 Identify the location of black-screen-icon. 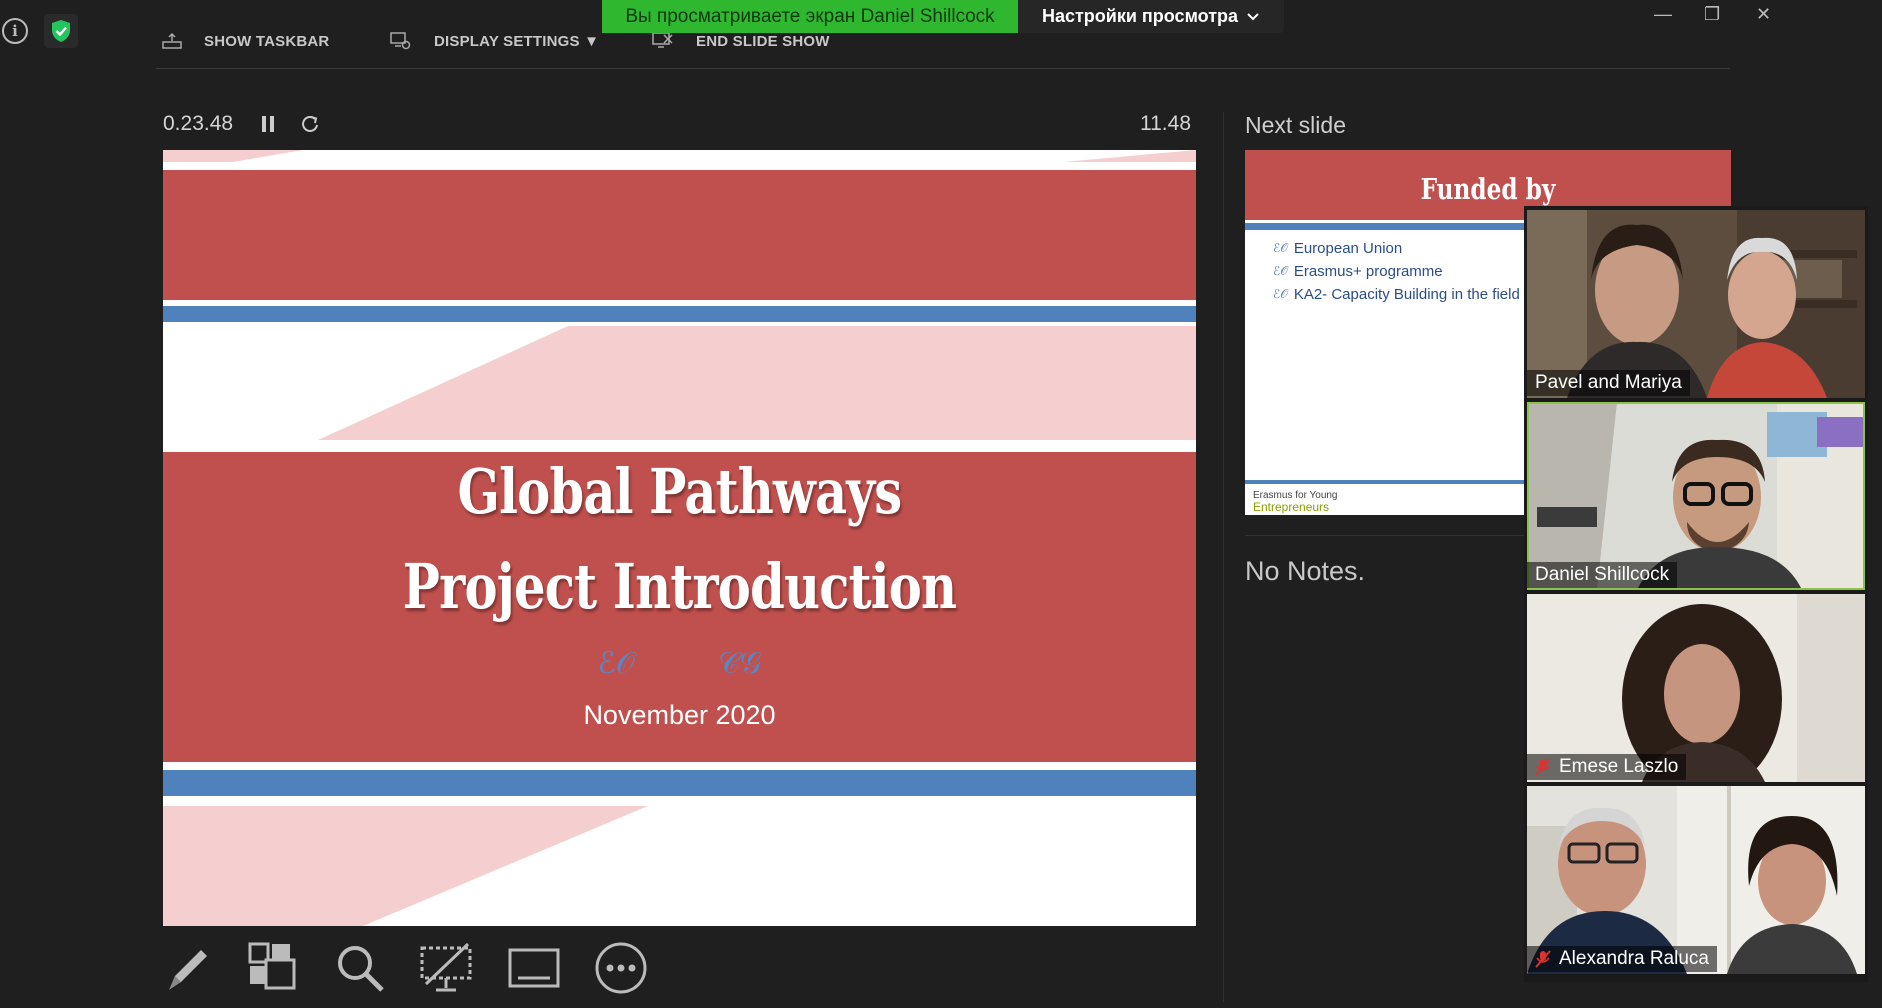
(446, 967).